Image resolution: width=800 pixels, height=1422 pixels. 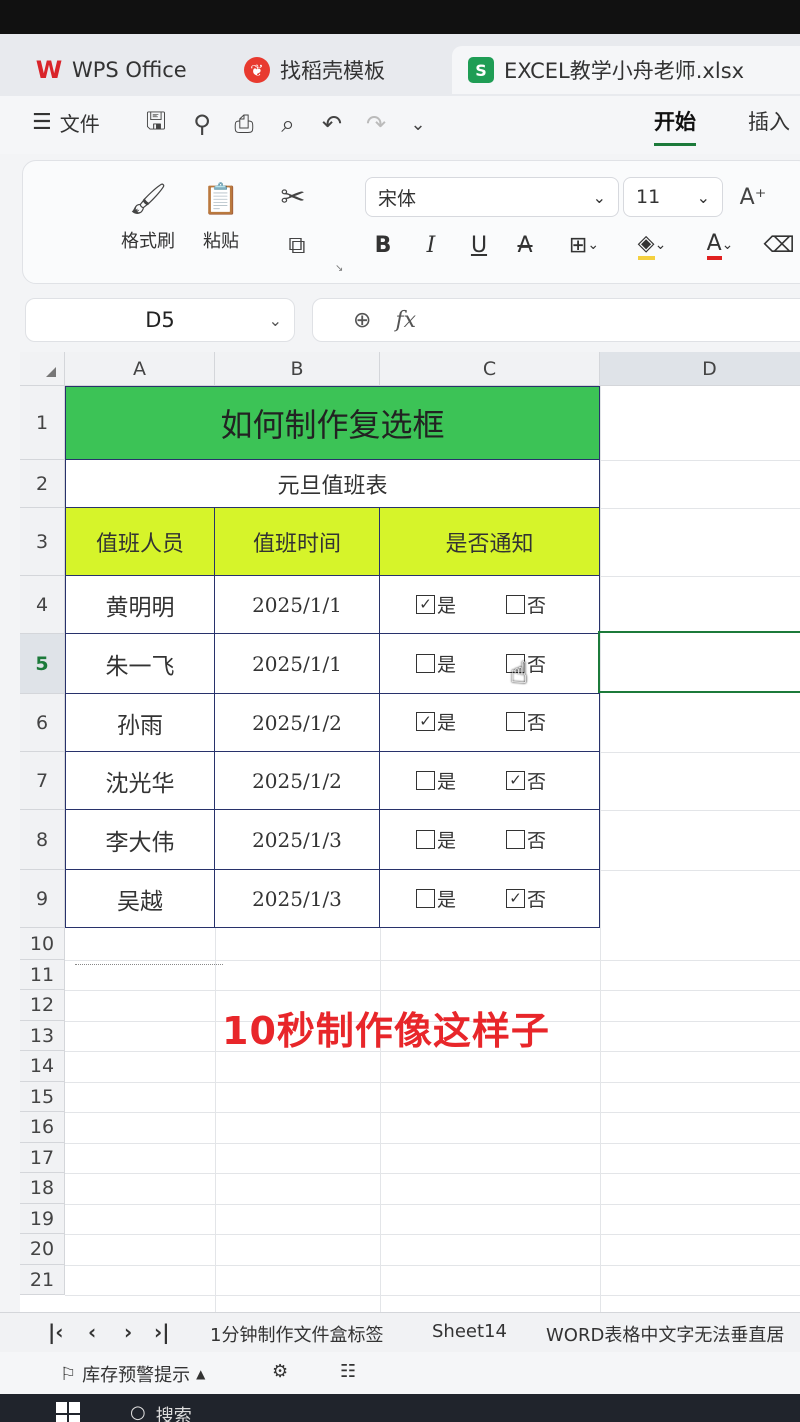 What do you see at coordinates (720, 245) in the screenshot?
I see `font-color-button: A ⌄` at bounding box center [720, 245].